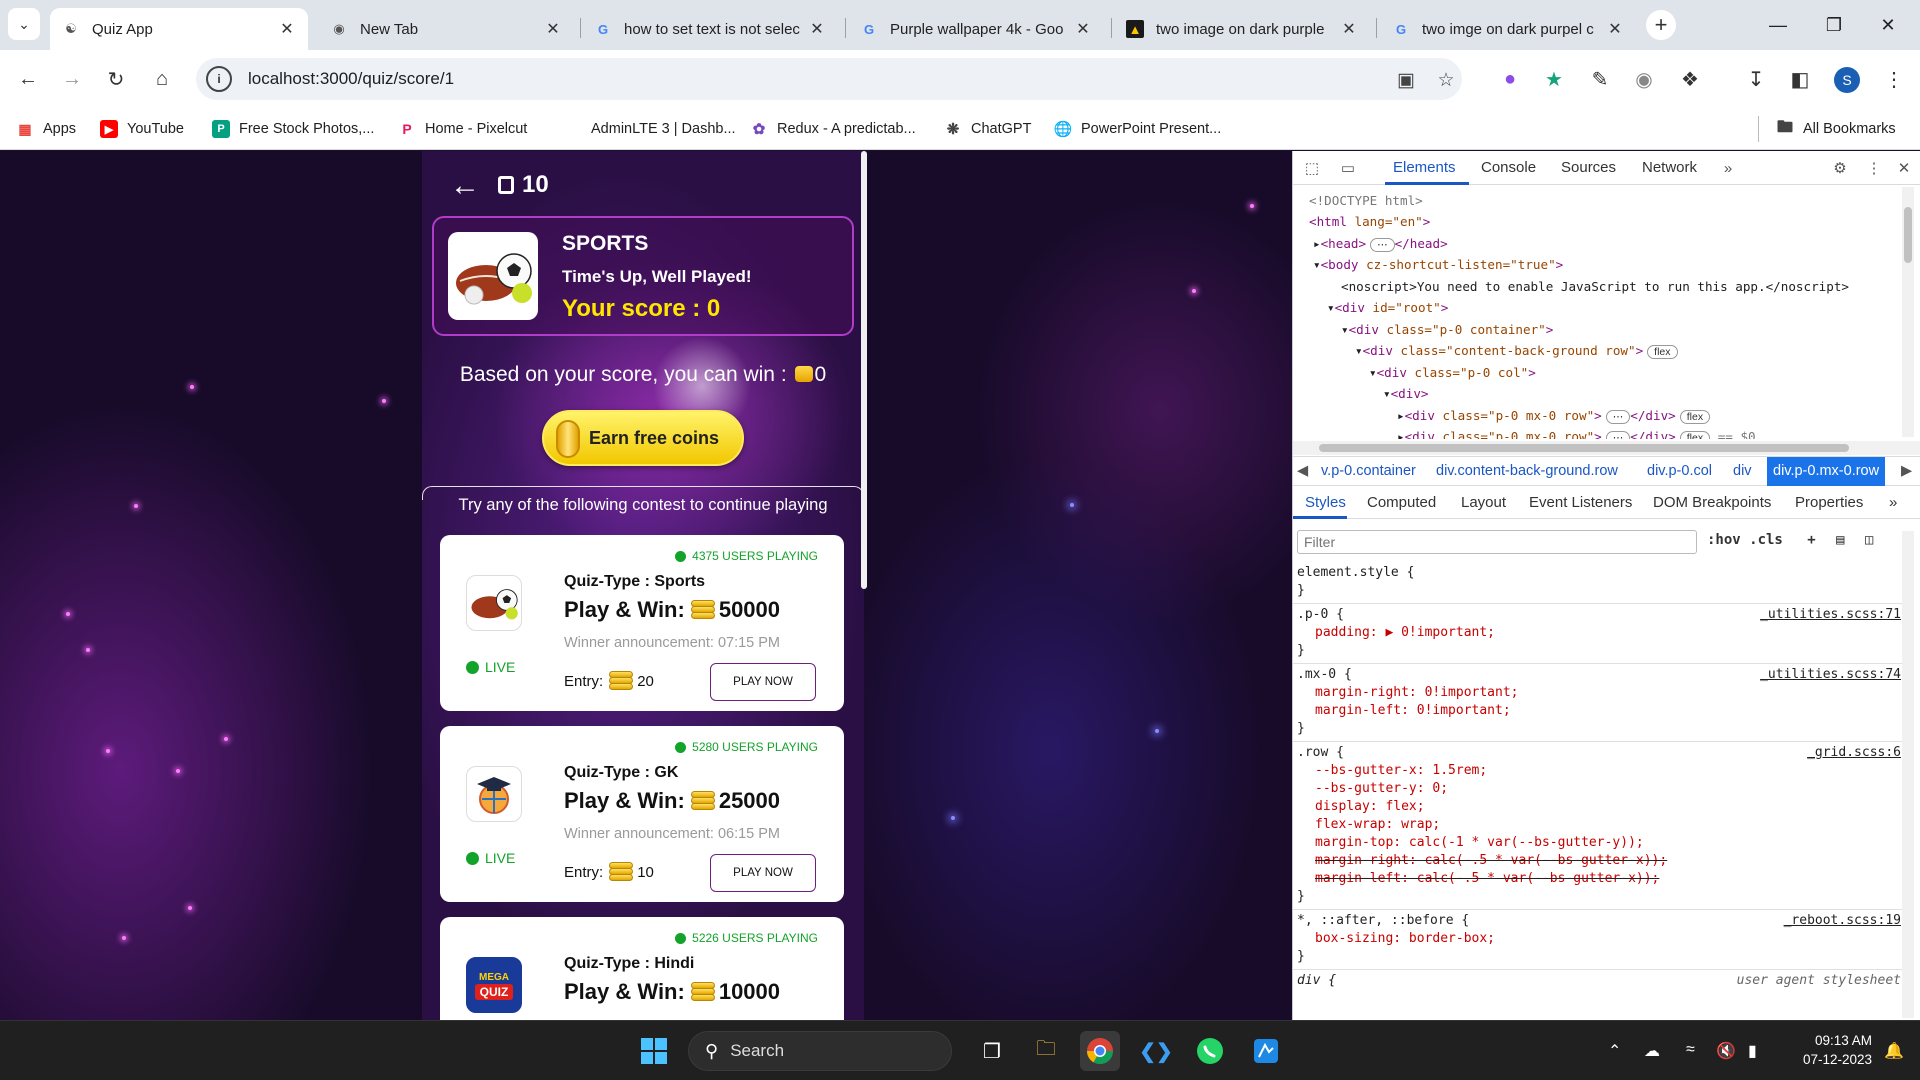  What do you see at coordinates (1829, 502) in the screenshot?
I see `tab-properties: Properties` at bounding box center [1829, 502].